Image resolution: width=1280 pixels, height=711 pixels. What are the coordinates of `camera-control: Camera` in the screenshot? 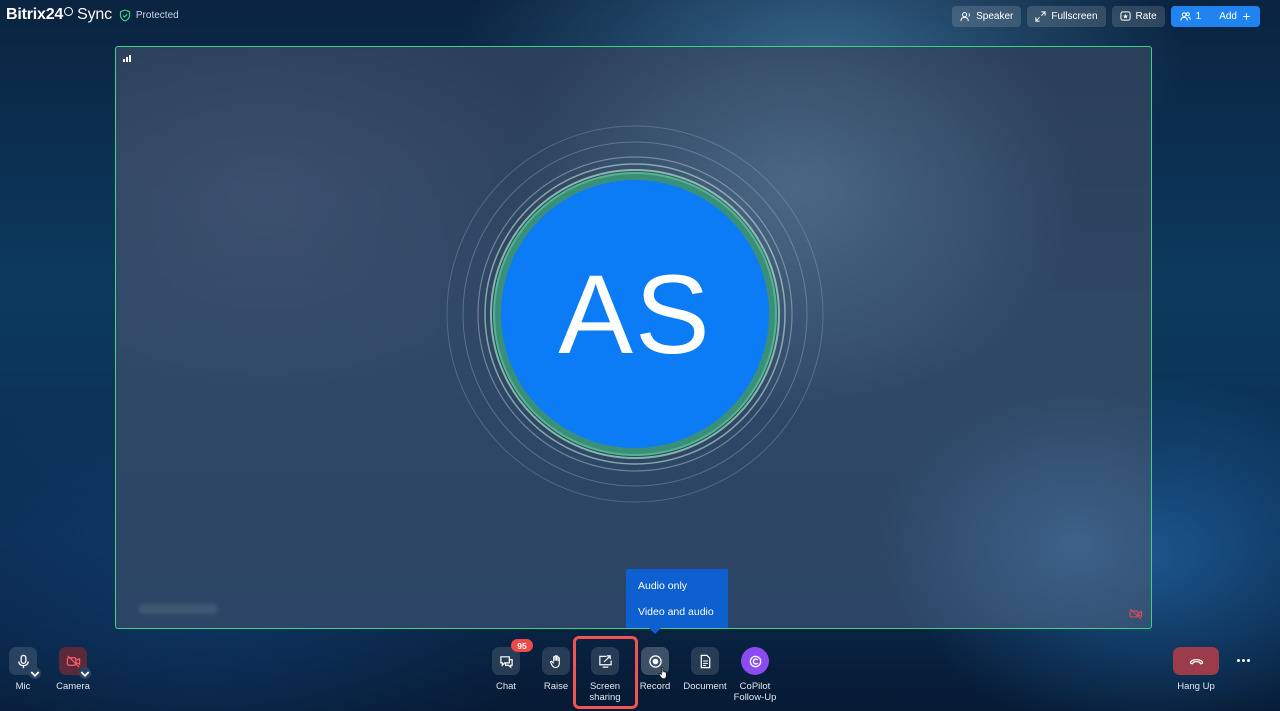 It's located at (73, 669).